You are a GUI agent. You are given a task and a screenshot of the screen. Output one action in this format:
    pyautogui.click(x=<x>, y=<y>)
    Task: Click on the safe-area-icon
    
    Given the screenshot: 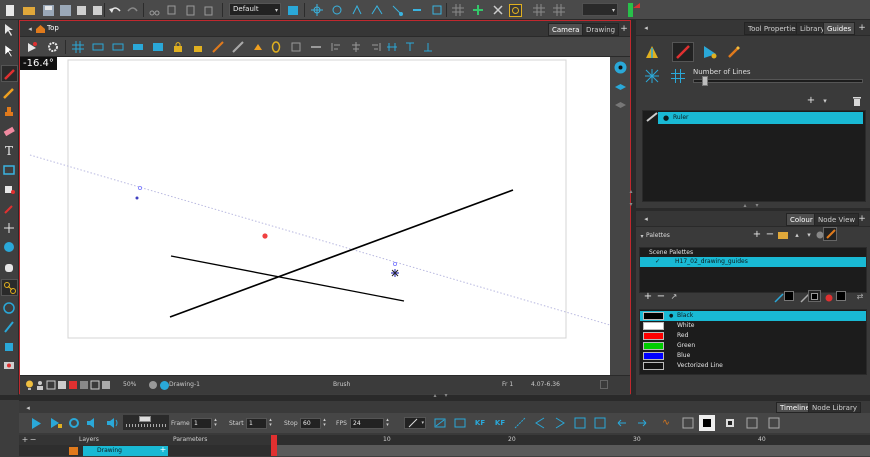 What is the action you would take?
    pyautogui.click(x=515, y=10)
    